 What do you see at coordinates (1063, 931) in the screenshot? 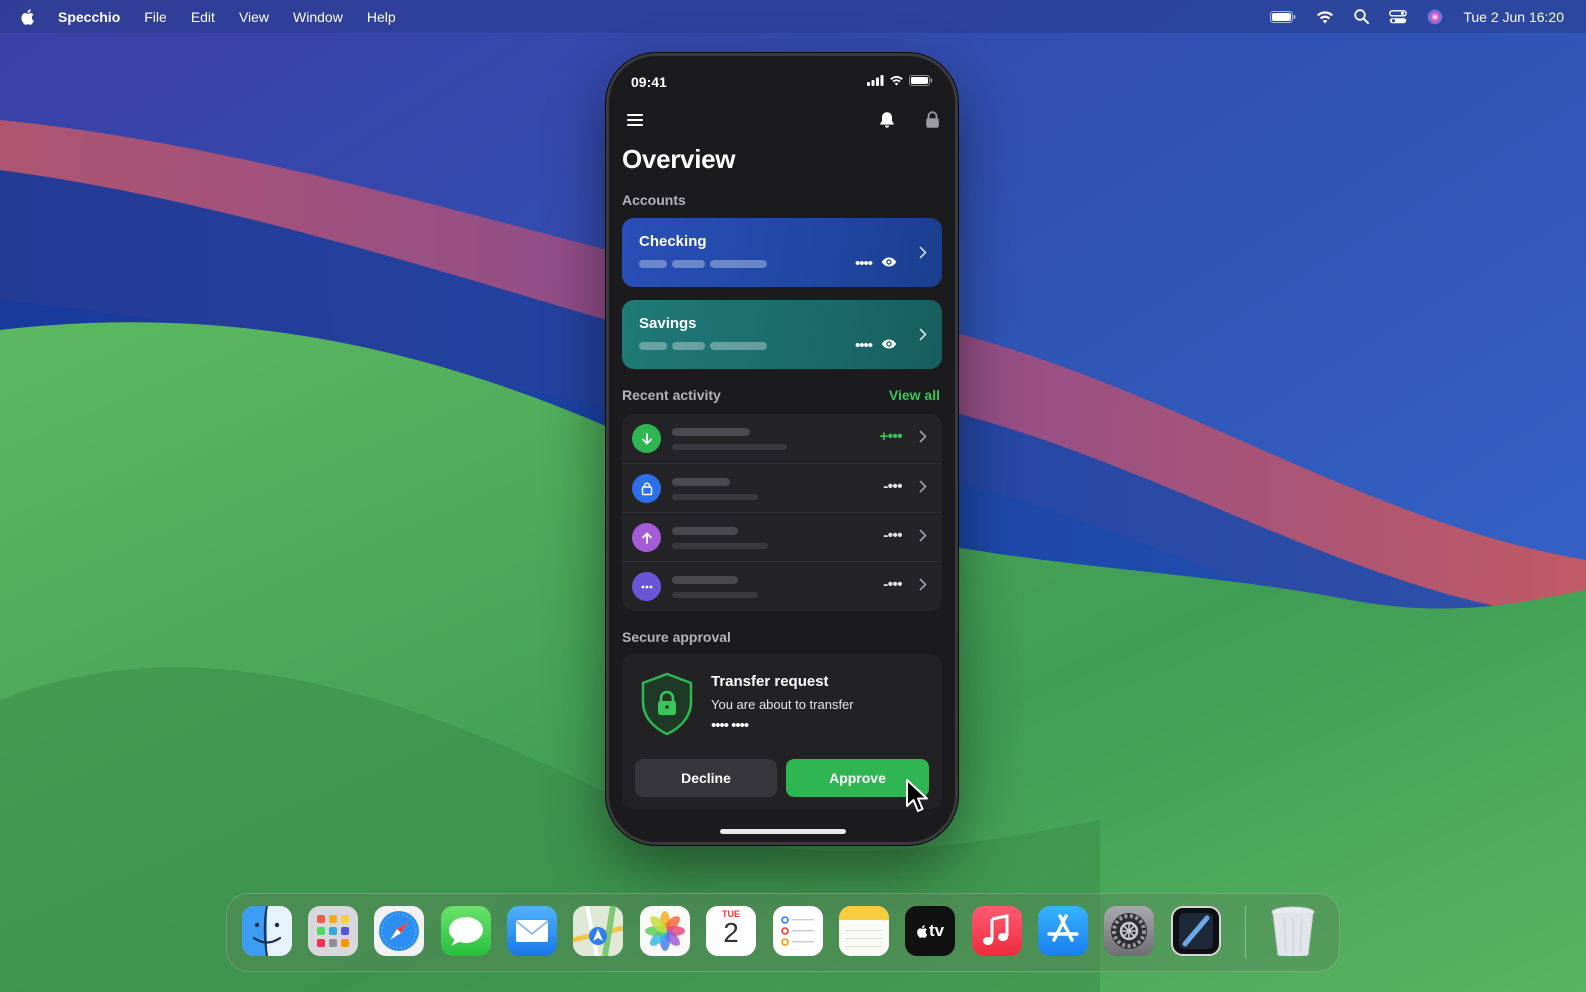
I see `app-store-icon` at bounding box center [1063, 931].